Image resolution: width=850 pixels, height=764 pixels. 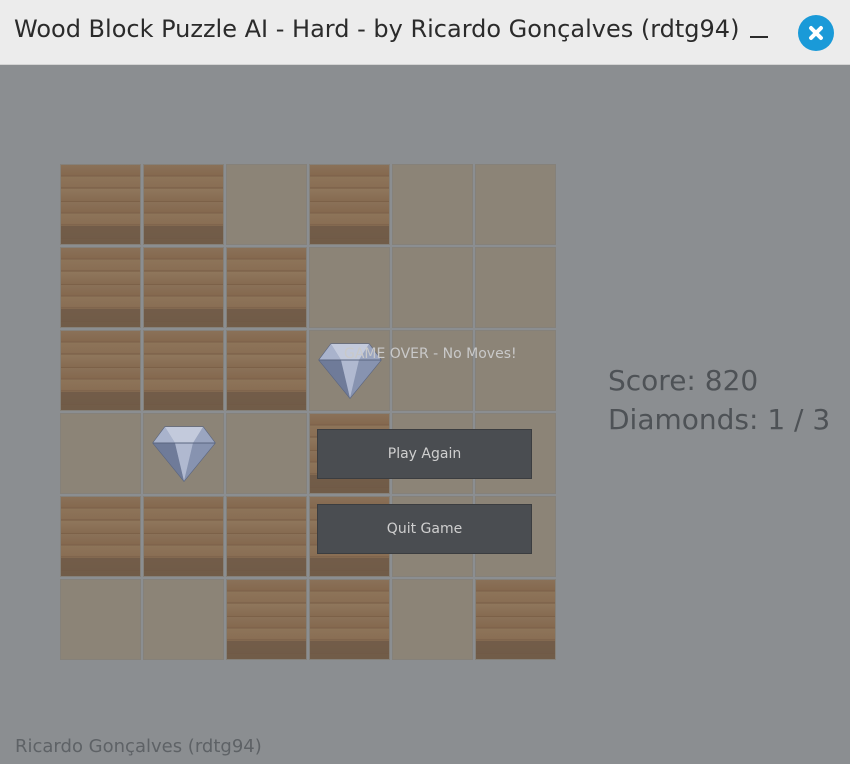 I want to click on author-credit: Ricardo Gonçalves (rdtg94), so click(x=138, y=746).